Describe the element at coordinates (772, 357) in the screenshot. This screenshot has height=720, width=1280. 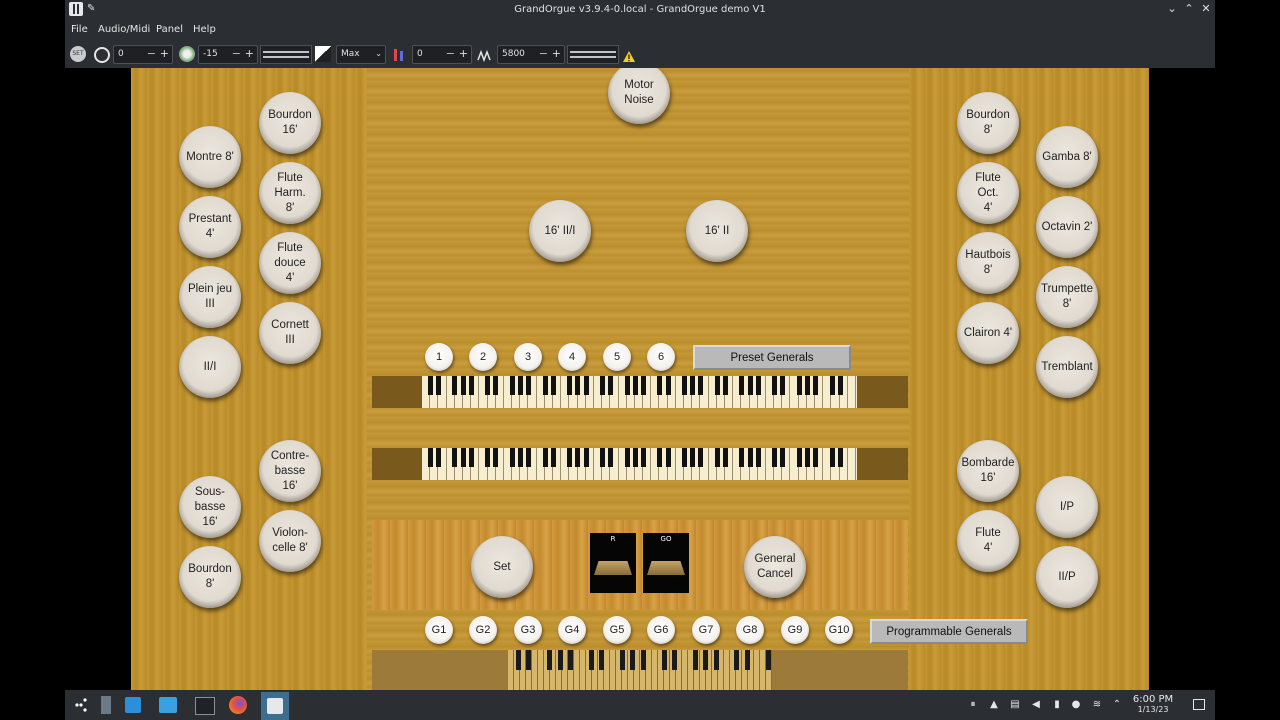
I see `preset-generals-button: Preset Generals` at that location.